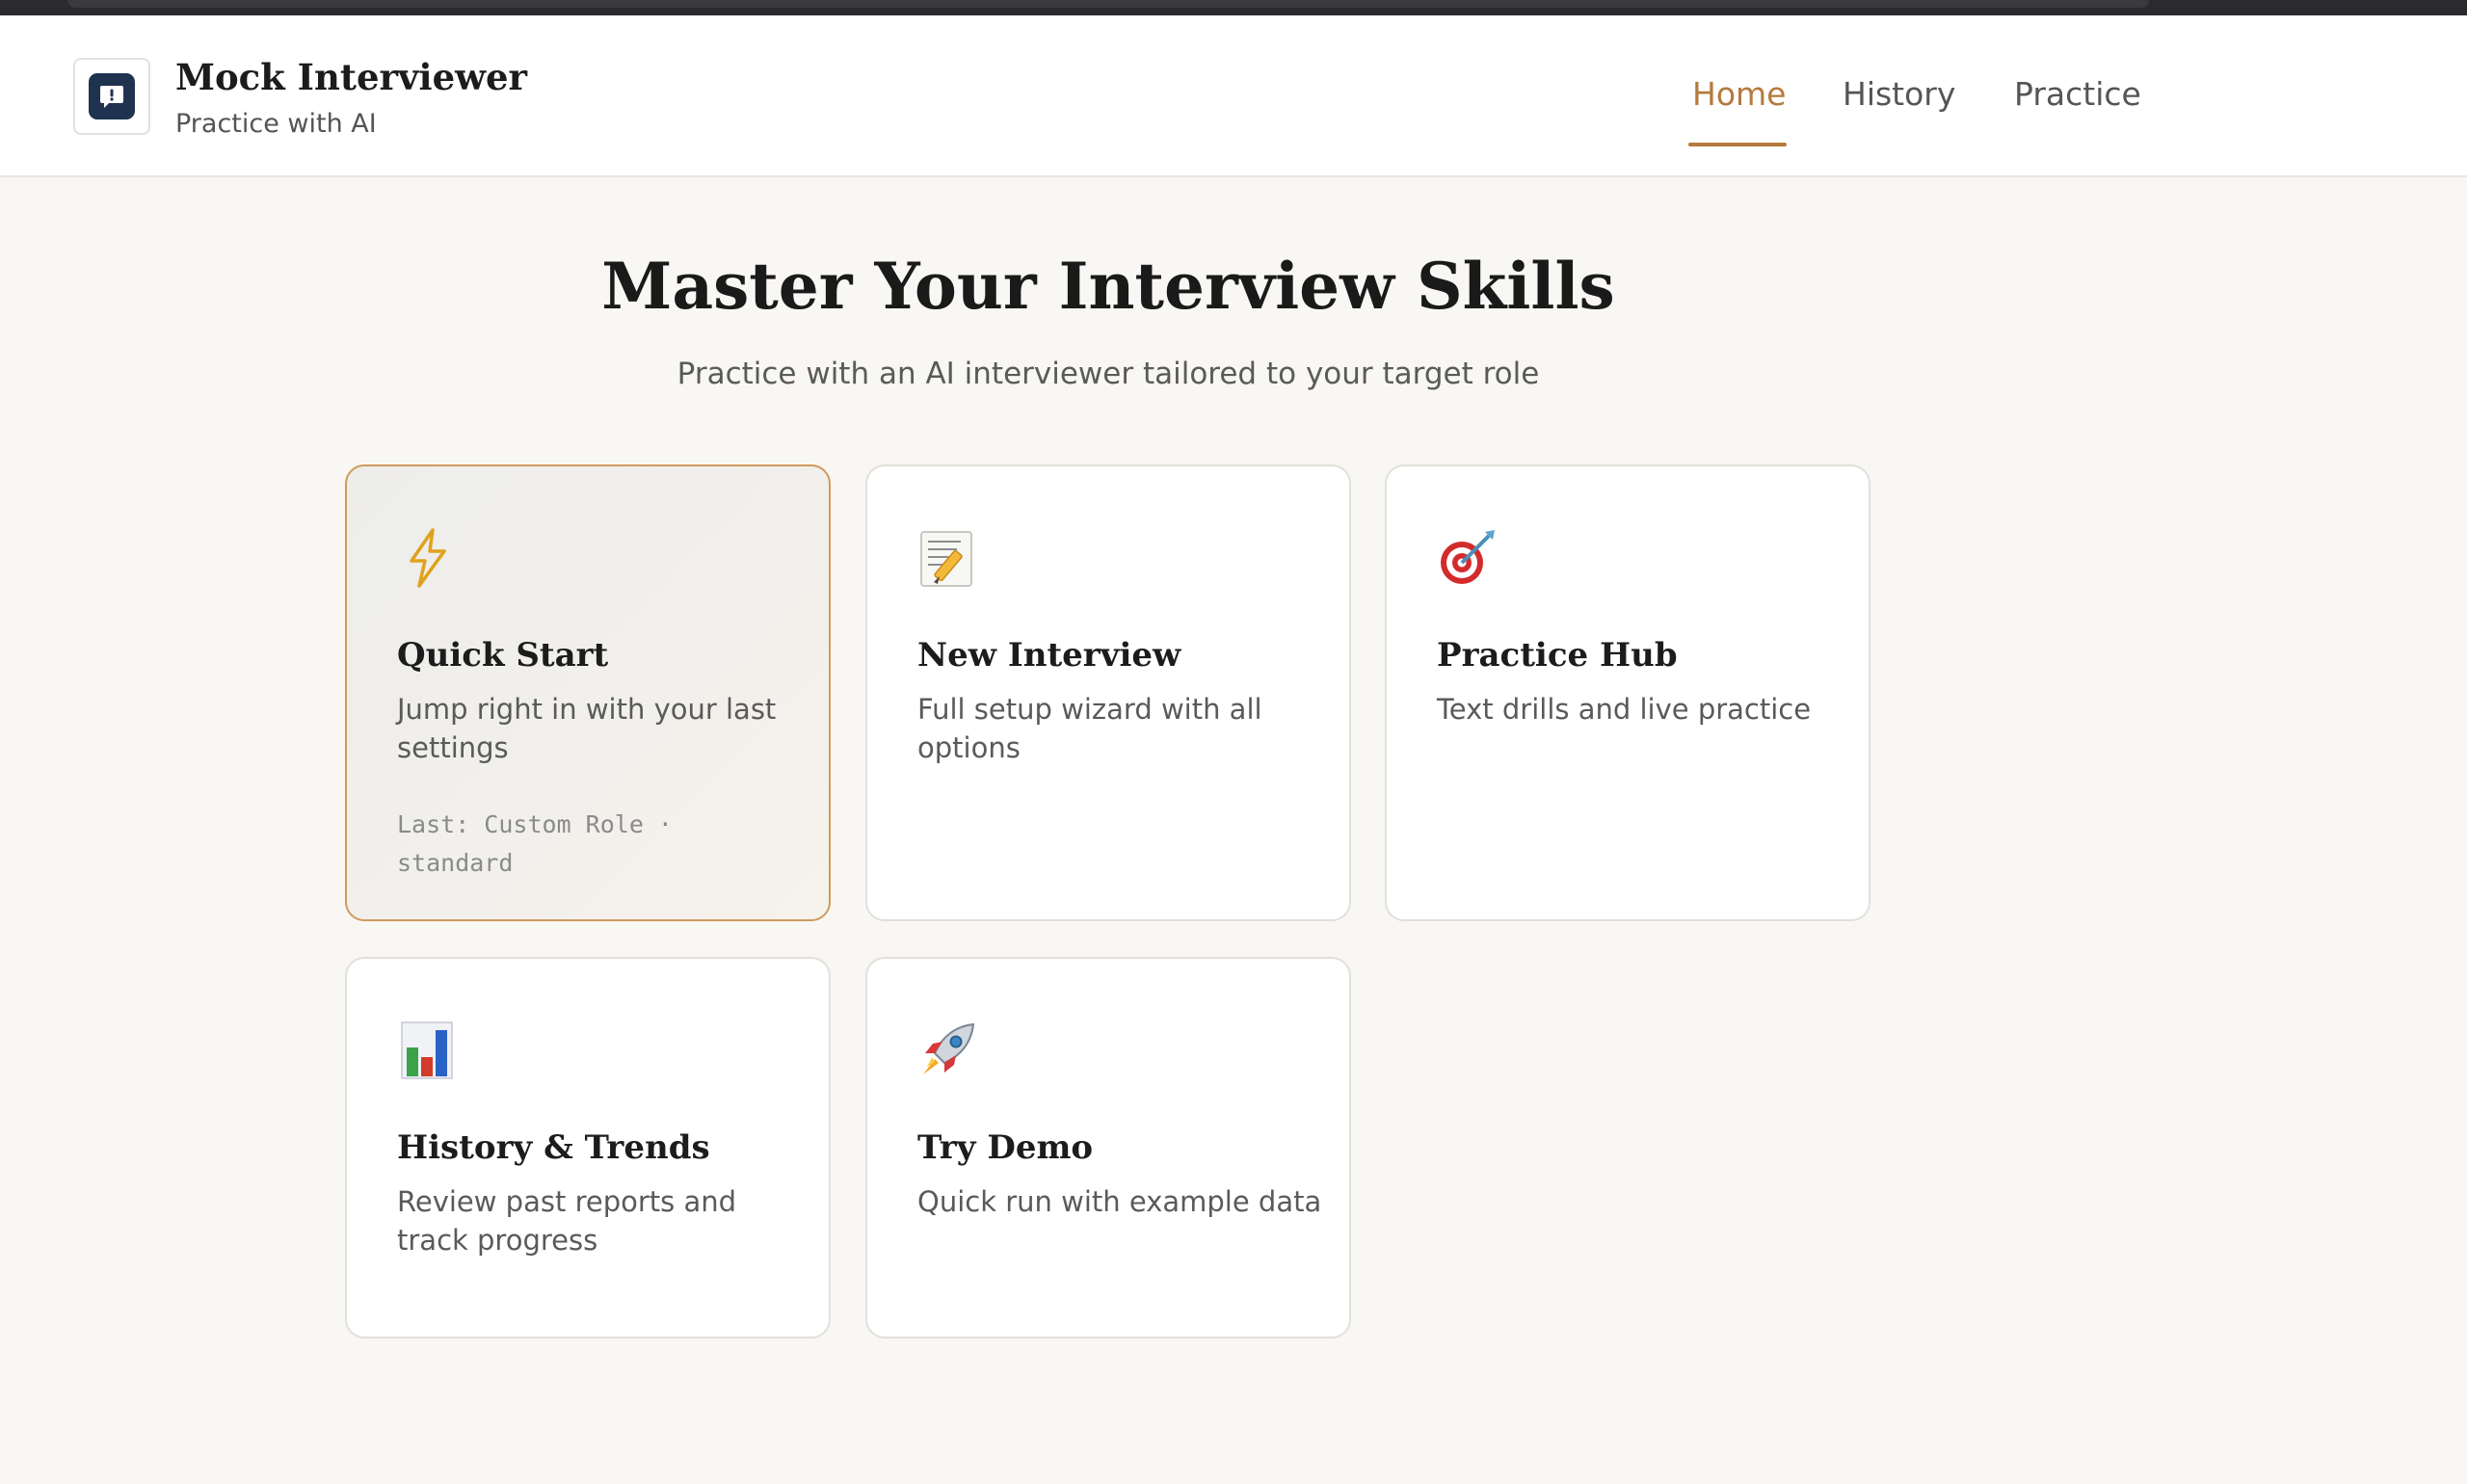 This screenshot has width=2467, height=1484. Describe the element at coordinates (1049, 655) in the screenshot. I see `card-title: New Interview` at that location.